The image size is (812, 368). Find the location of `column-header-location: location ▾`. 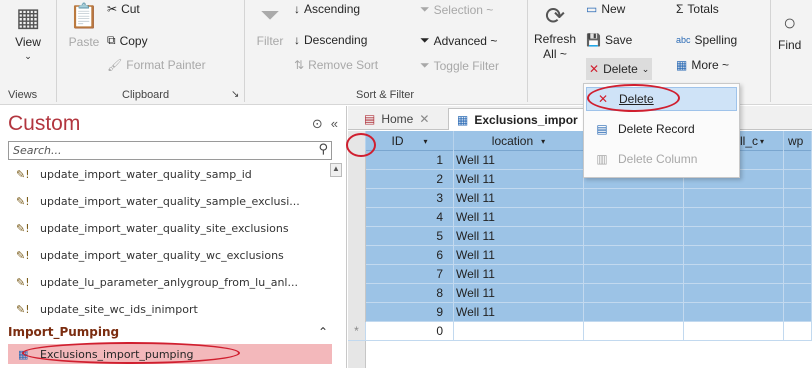

column-header-location: location ▾ is located at coordinates (519, 141).